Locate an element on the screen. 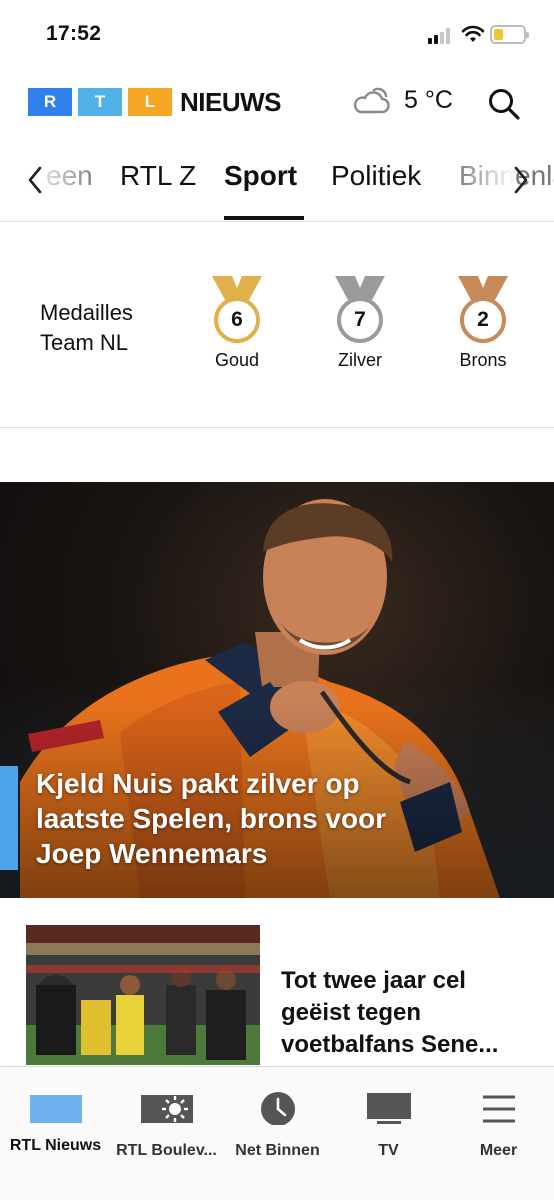 This screenshot has width=554, height=1200. active-tab-indicator is located at coordinates (264, 218).